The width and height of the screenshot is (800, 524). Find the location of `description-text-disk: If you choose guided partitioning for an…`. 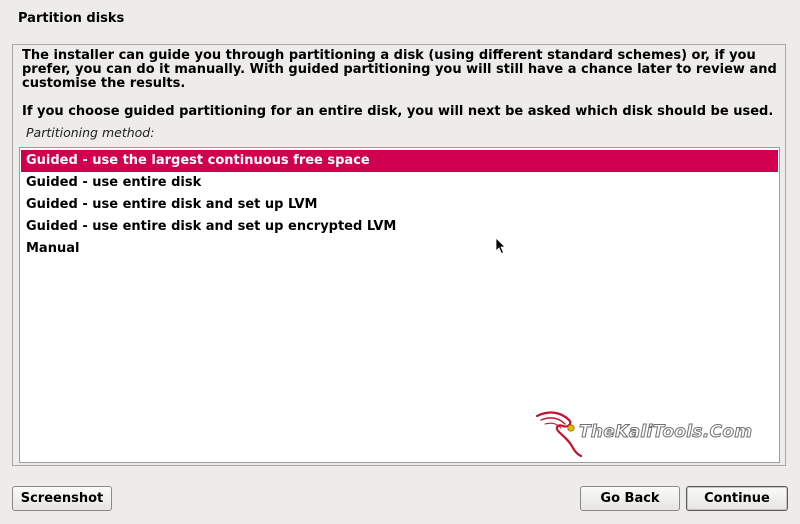

description-text-disk: If you choose guided partitioning for an… is located at coordinates (398, 111).